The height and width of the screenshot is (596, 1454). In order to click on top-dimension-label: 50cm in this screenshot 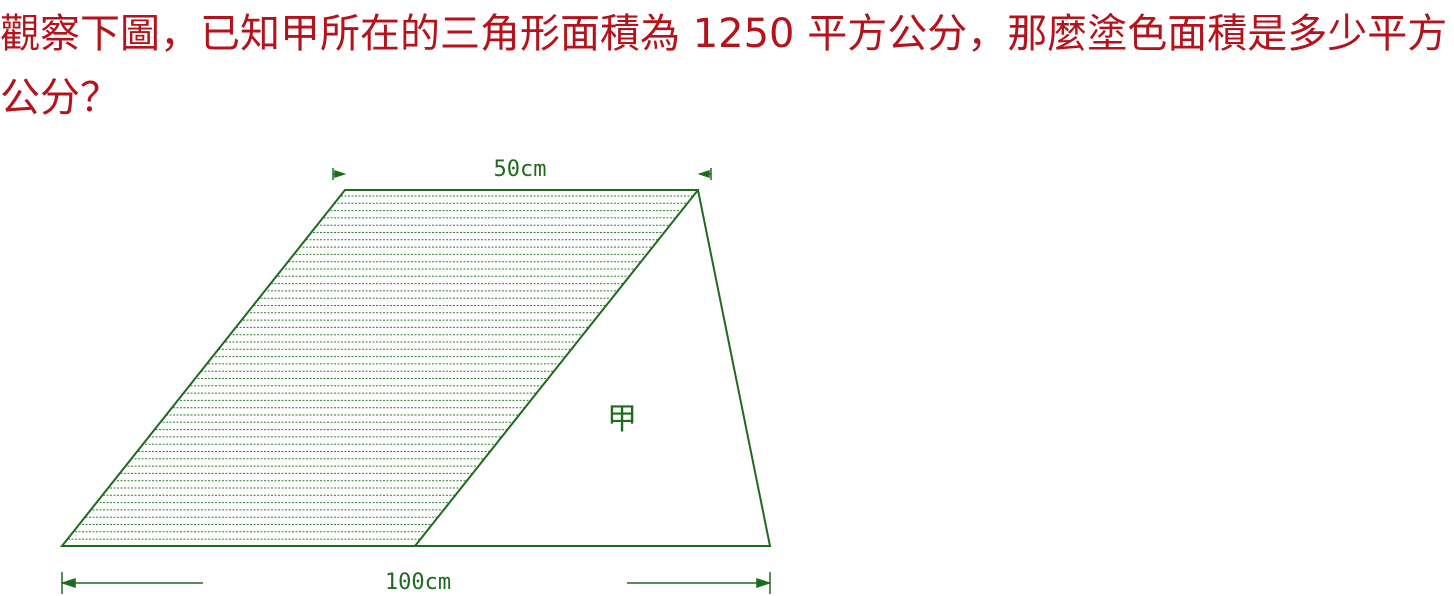, I will do `click(520, 169)`.